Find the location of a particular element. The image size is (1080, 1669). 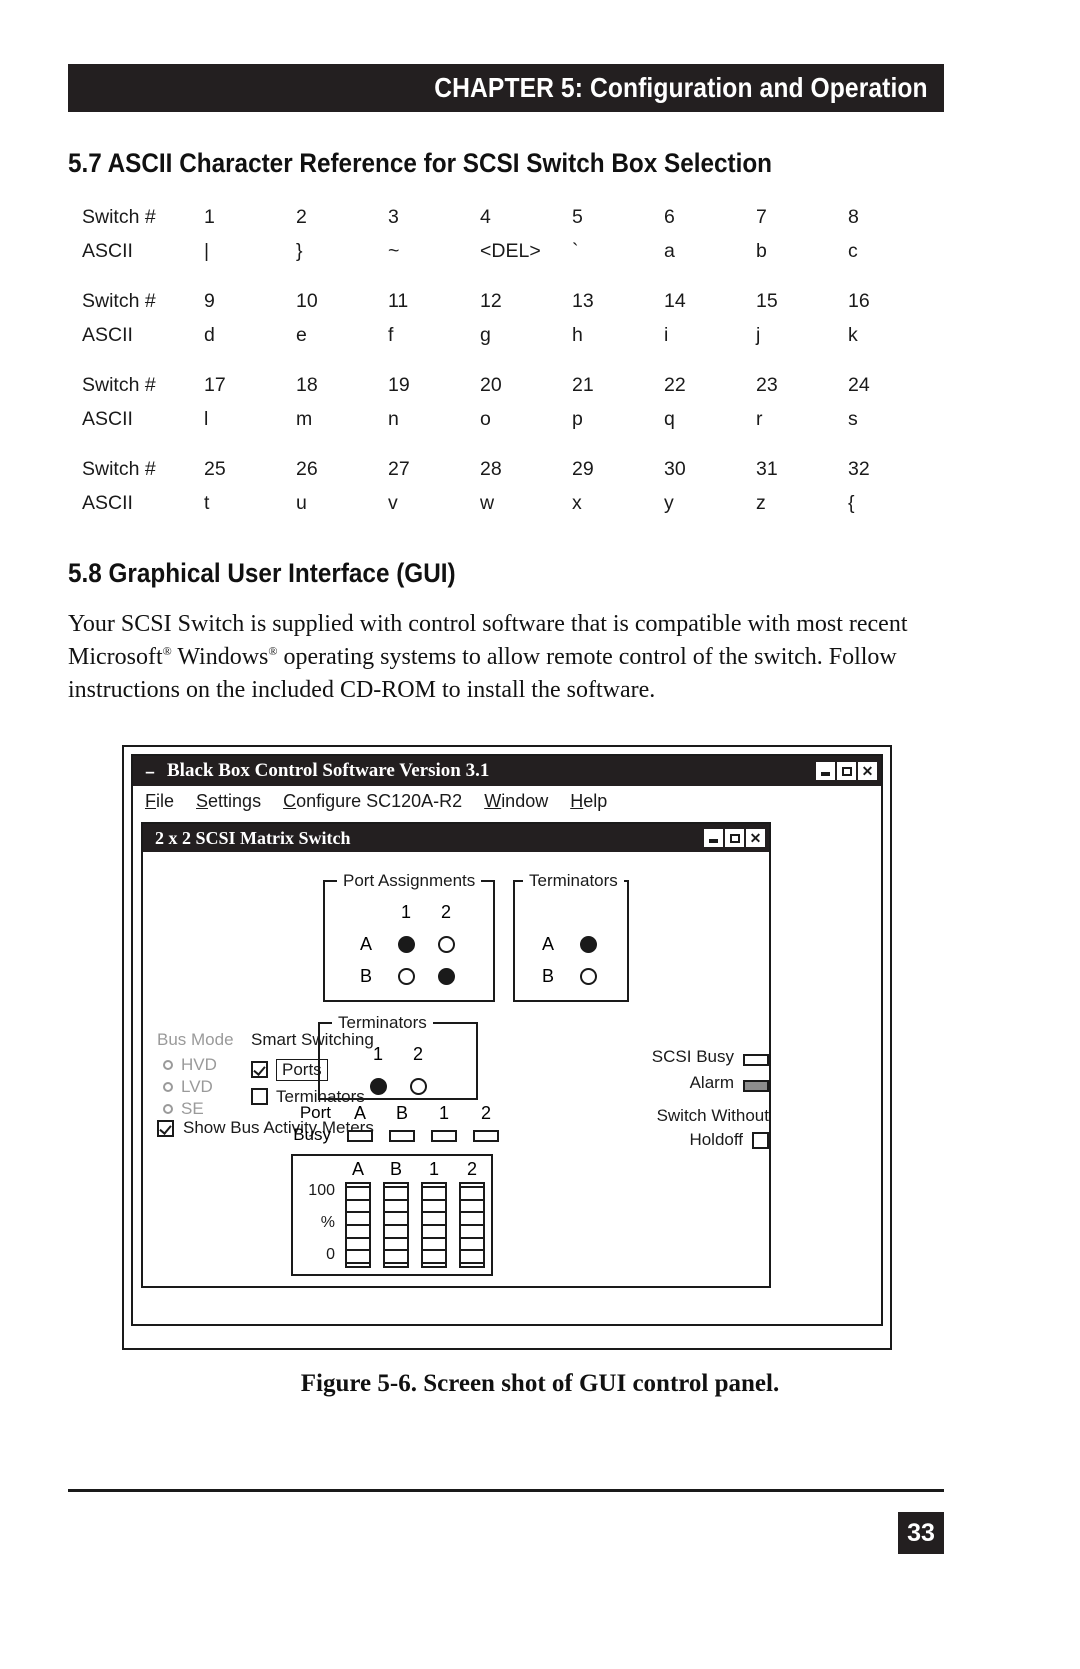

scsi-busy-led-icon is located at coordinates (756, 1060).